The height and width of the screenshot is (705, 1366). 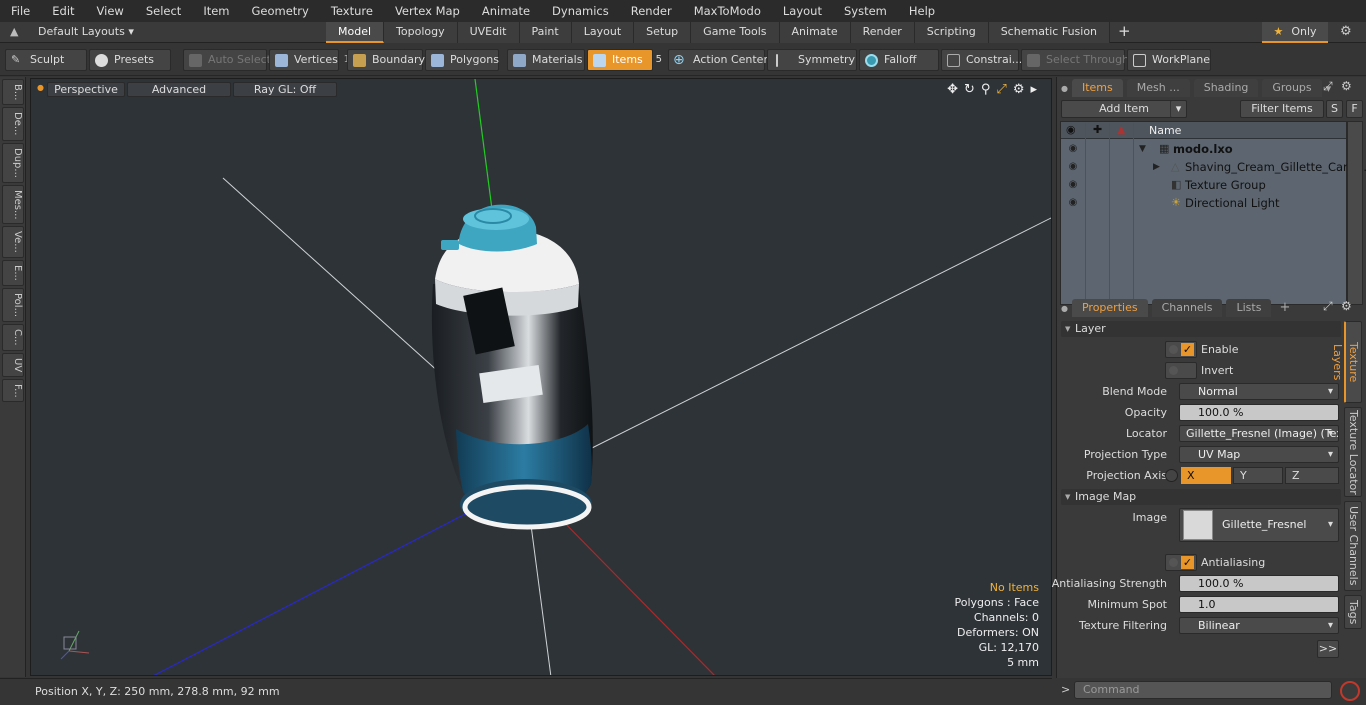 What do you see at coordinates (865, 11) in the screenshot?
I see `menu-system: System` at bounding box center [865, 11].